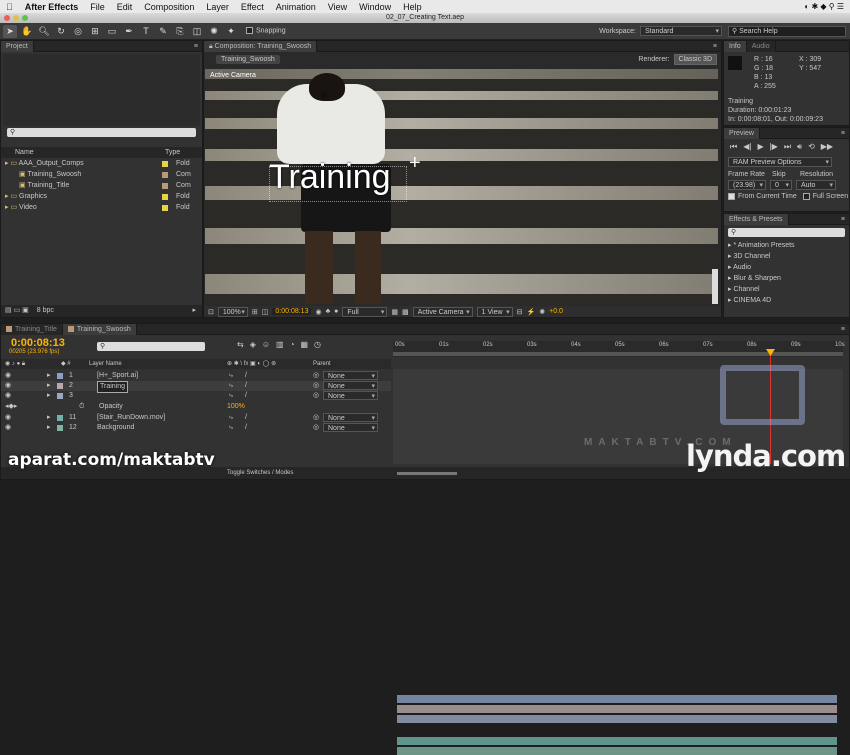 This screenshot has height=755, width=850. Describe the element at coordinates (761, 46) in the screenshot. I see `tab-audio: Audio` at that location.